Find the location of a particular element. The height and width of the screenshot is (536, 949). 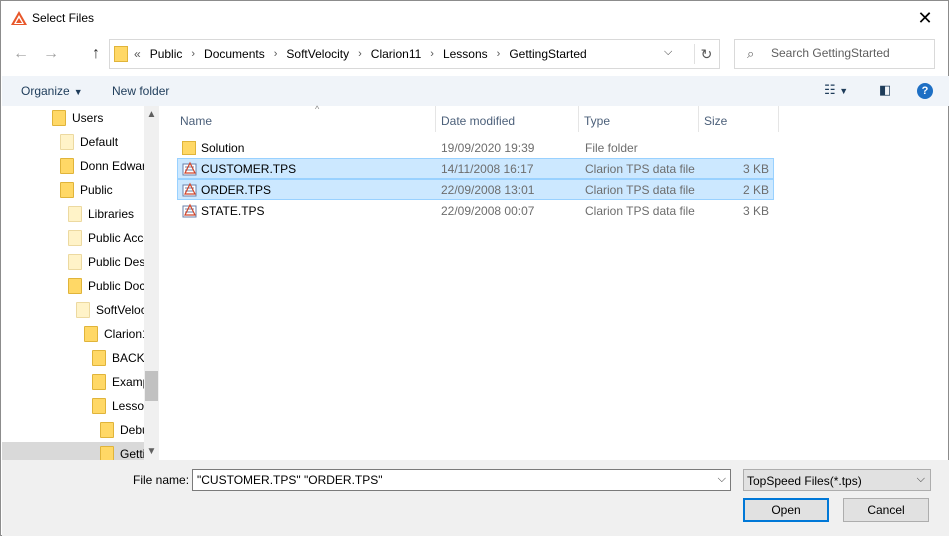

breadcrumb-clarion11: Clarion11 is located at coordinates (396, 54).